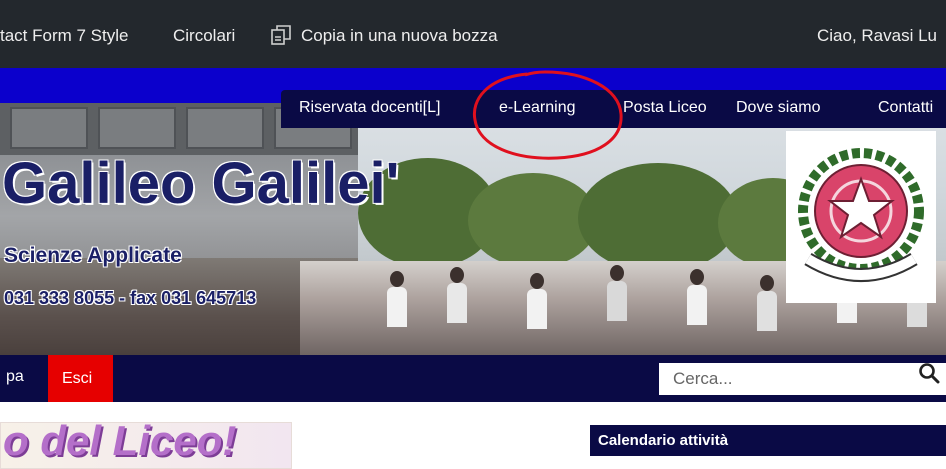 Image resolution: width=946 pixels, height=469 pixels. Describe the element at coordinates (201, 183) in the screenshot. I see `site-title: Galileo Galilei'` at that location.